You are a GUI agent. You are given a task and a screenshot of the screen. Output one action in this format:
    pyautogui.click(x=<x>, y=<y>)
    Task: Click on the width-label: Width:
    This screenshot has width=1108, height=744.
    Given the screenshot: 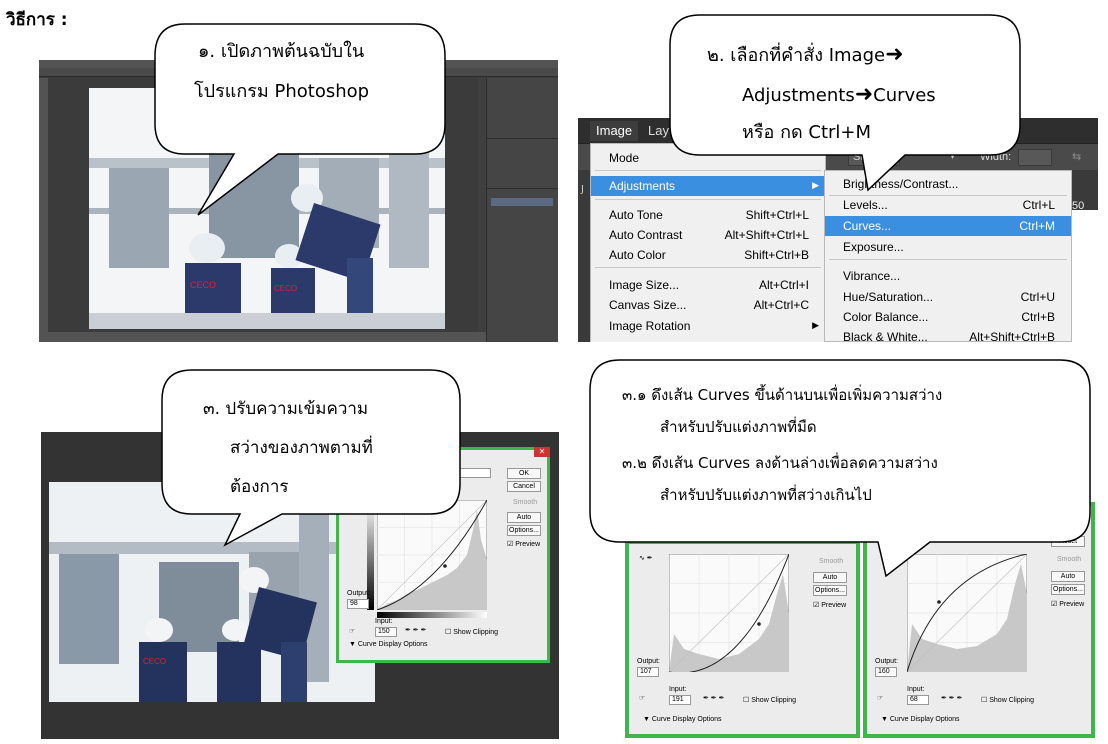 What is the action you would take?
    pyautogui.click(x=996, y=157)
    